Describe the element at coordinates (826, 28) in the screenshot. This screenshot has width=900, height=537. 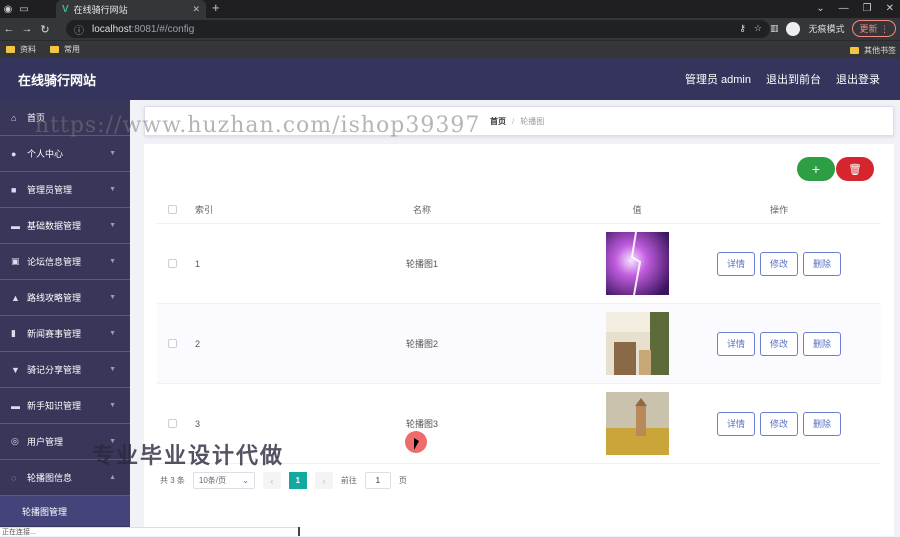
I see `profile-label: 无痕模式` at that location.